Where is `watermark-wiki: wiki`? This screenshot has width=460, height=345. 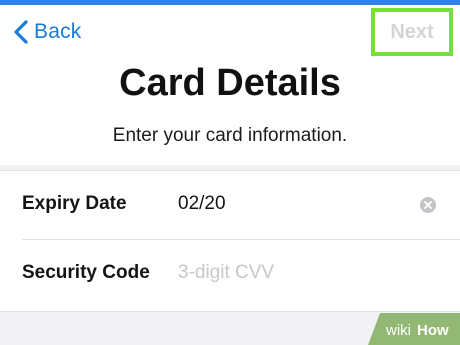 watermark-wiki: wiki is located at coordinates (398, 330).